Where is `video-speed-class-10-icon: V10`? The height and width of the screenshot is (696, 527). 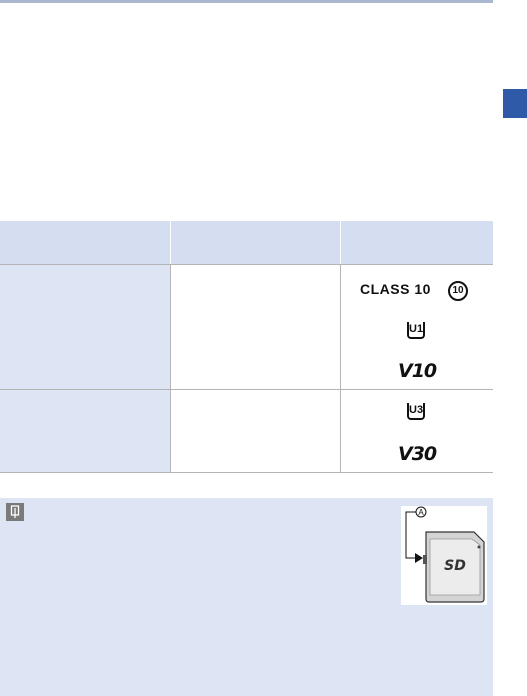
video-speed-class-10-icon: V10 is located at coordinates (417, 371).